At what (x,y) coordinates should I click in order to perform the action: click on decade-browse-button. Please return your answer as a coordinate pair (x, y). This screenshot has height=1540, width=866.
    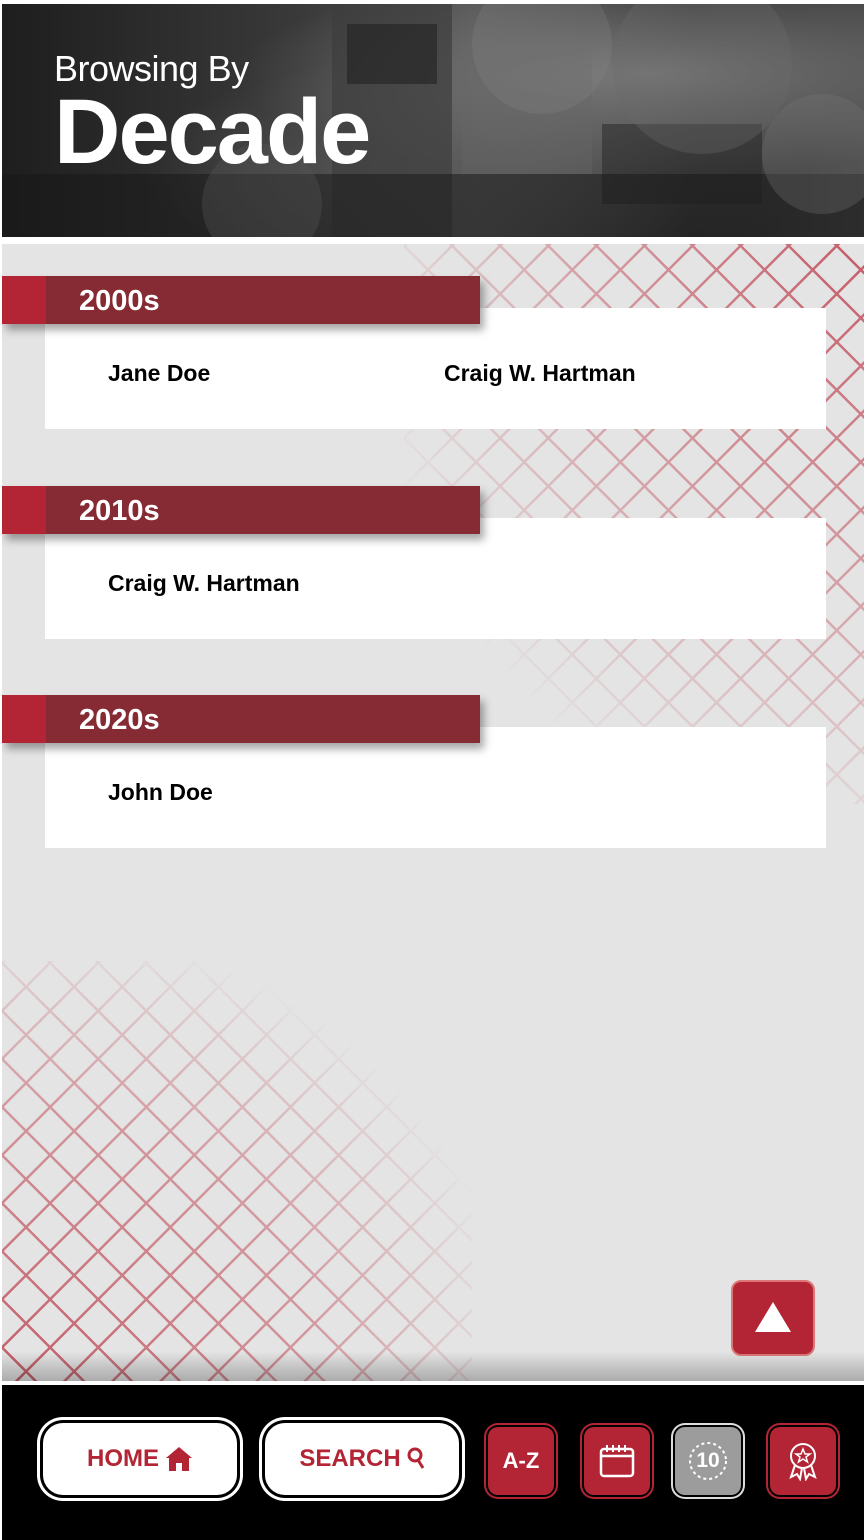
    Looking at the image, I should click on (617, 1461).